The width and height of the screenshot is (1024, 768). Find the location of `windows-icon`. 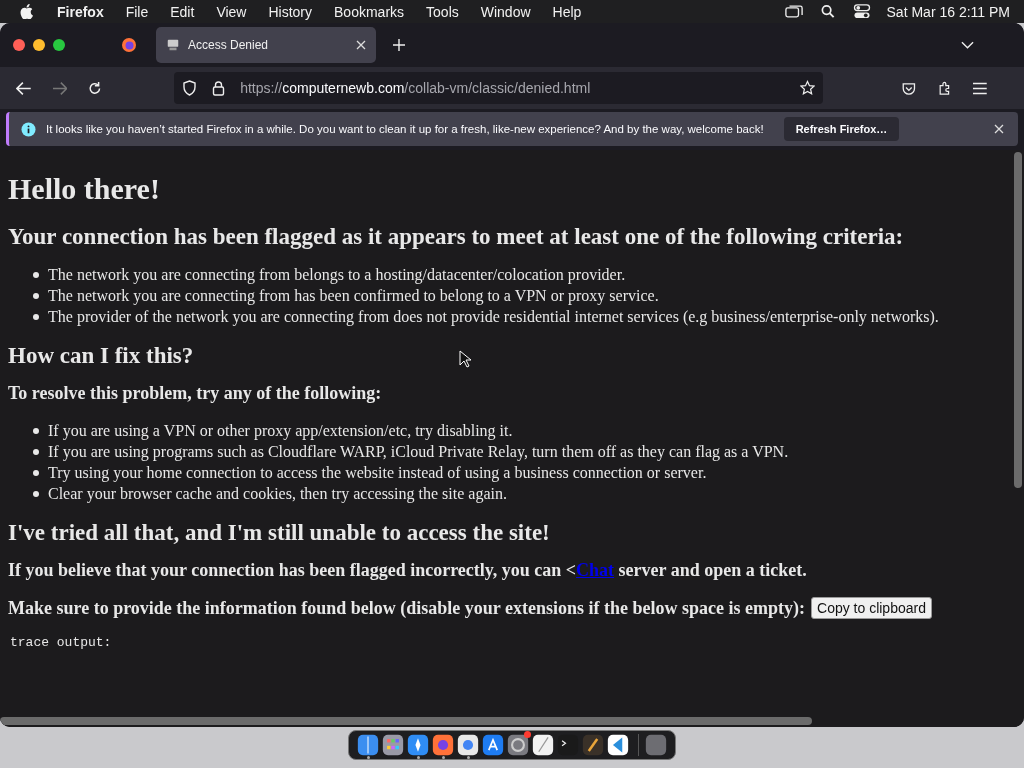

windows-icon is located at coordinates (793, 11).